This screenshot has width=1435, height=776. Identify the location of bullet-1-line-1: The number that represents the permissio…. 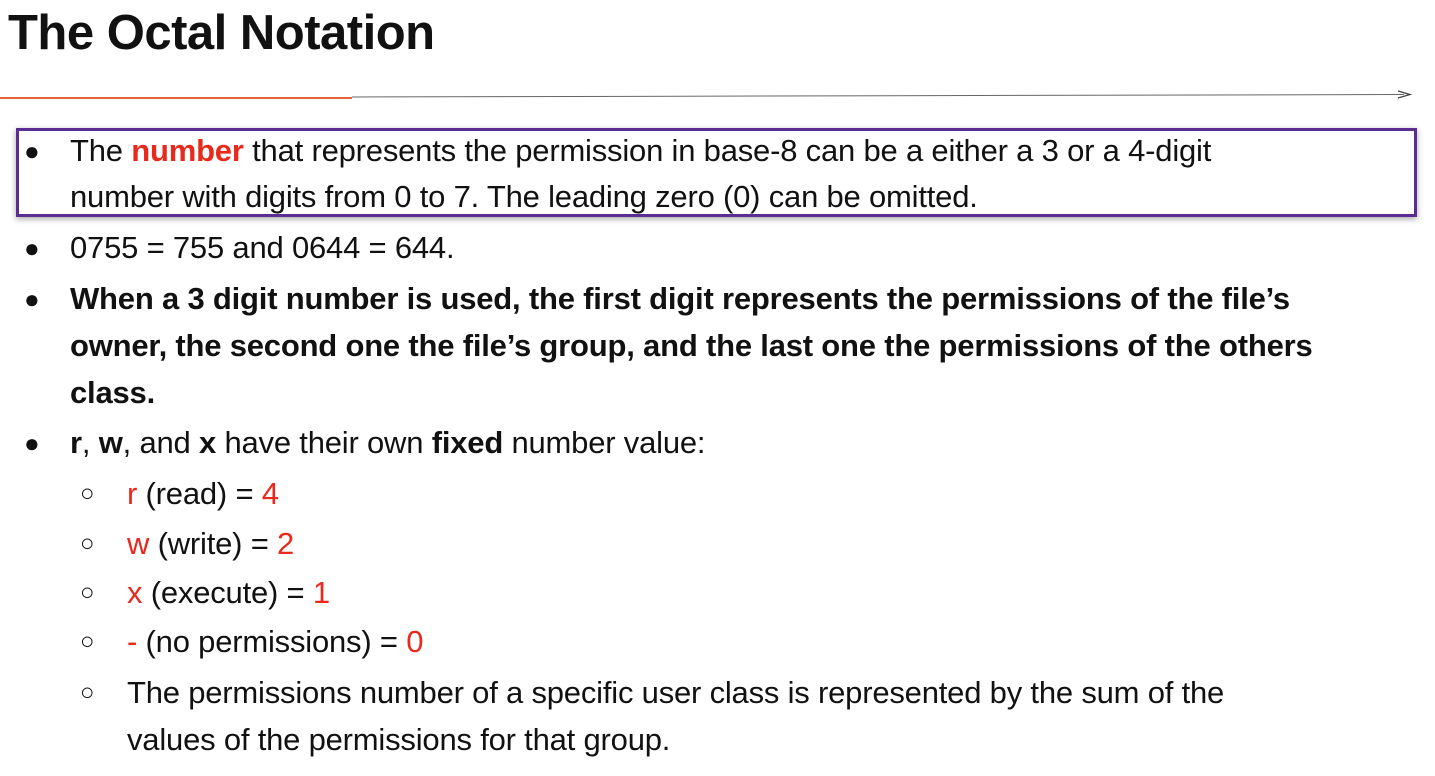
(641, 150).